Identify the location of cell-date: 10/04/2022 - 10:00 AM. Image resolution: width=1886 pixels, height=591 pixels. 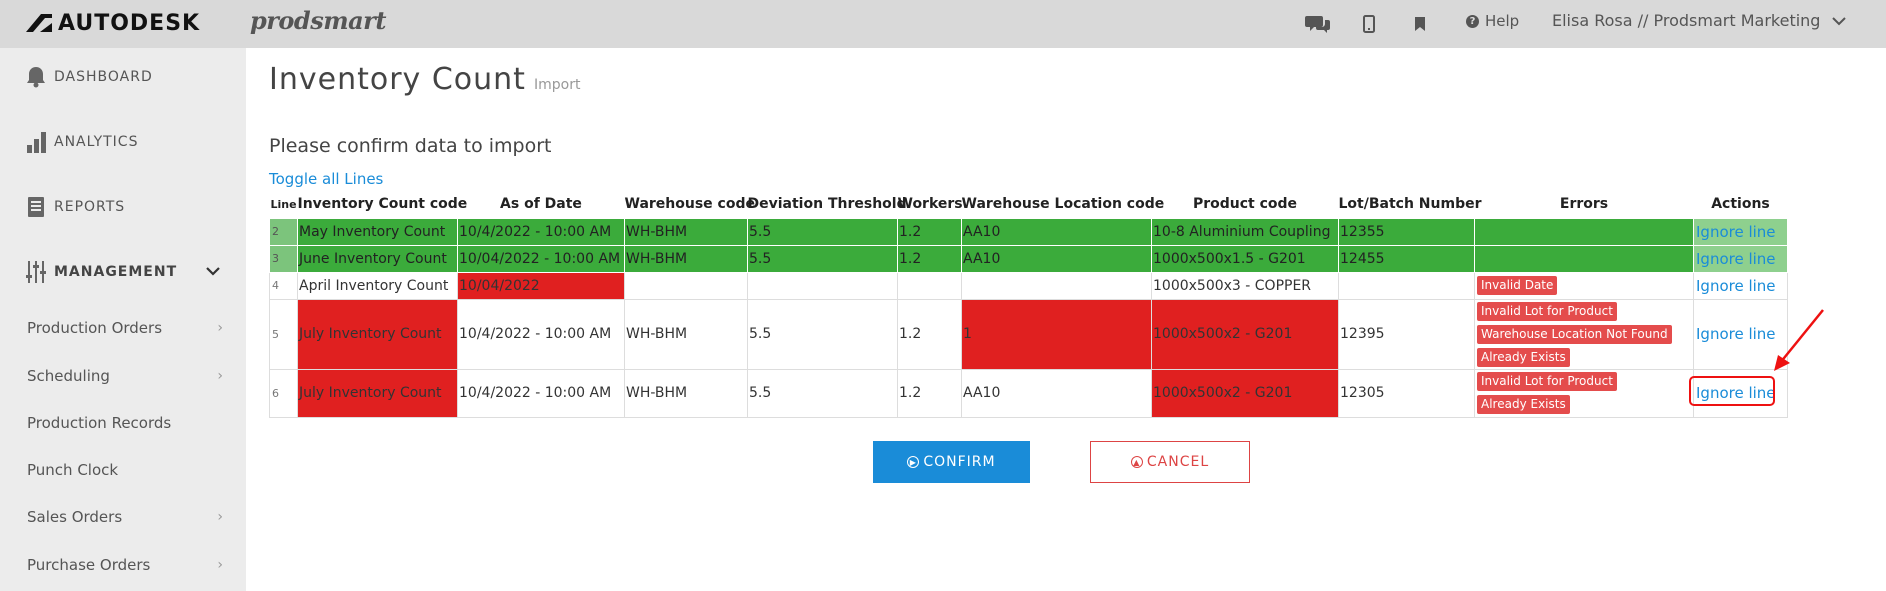
(541, 258).